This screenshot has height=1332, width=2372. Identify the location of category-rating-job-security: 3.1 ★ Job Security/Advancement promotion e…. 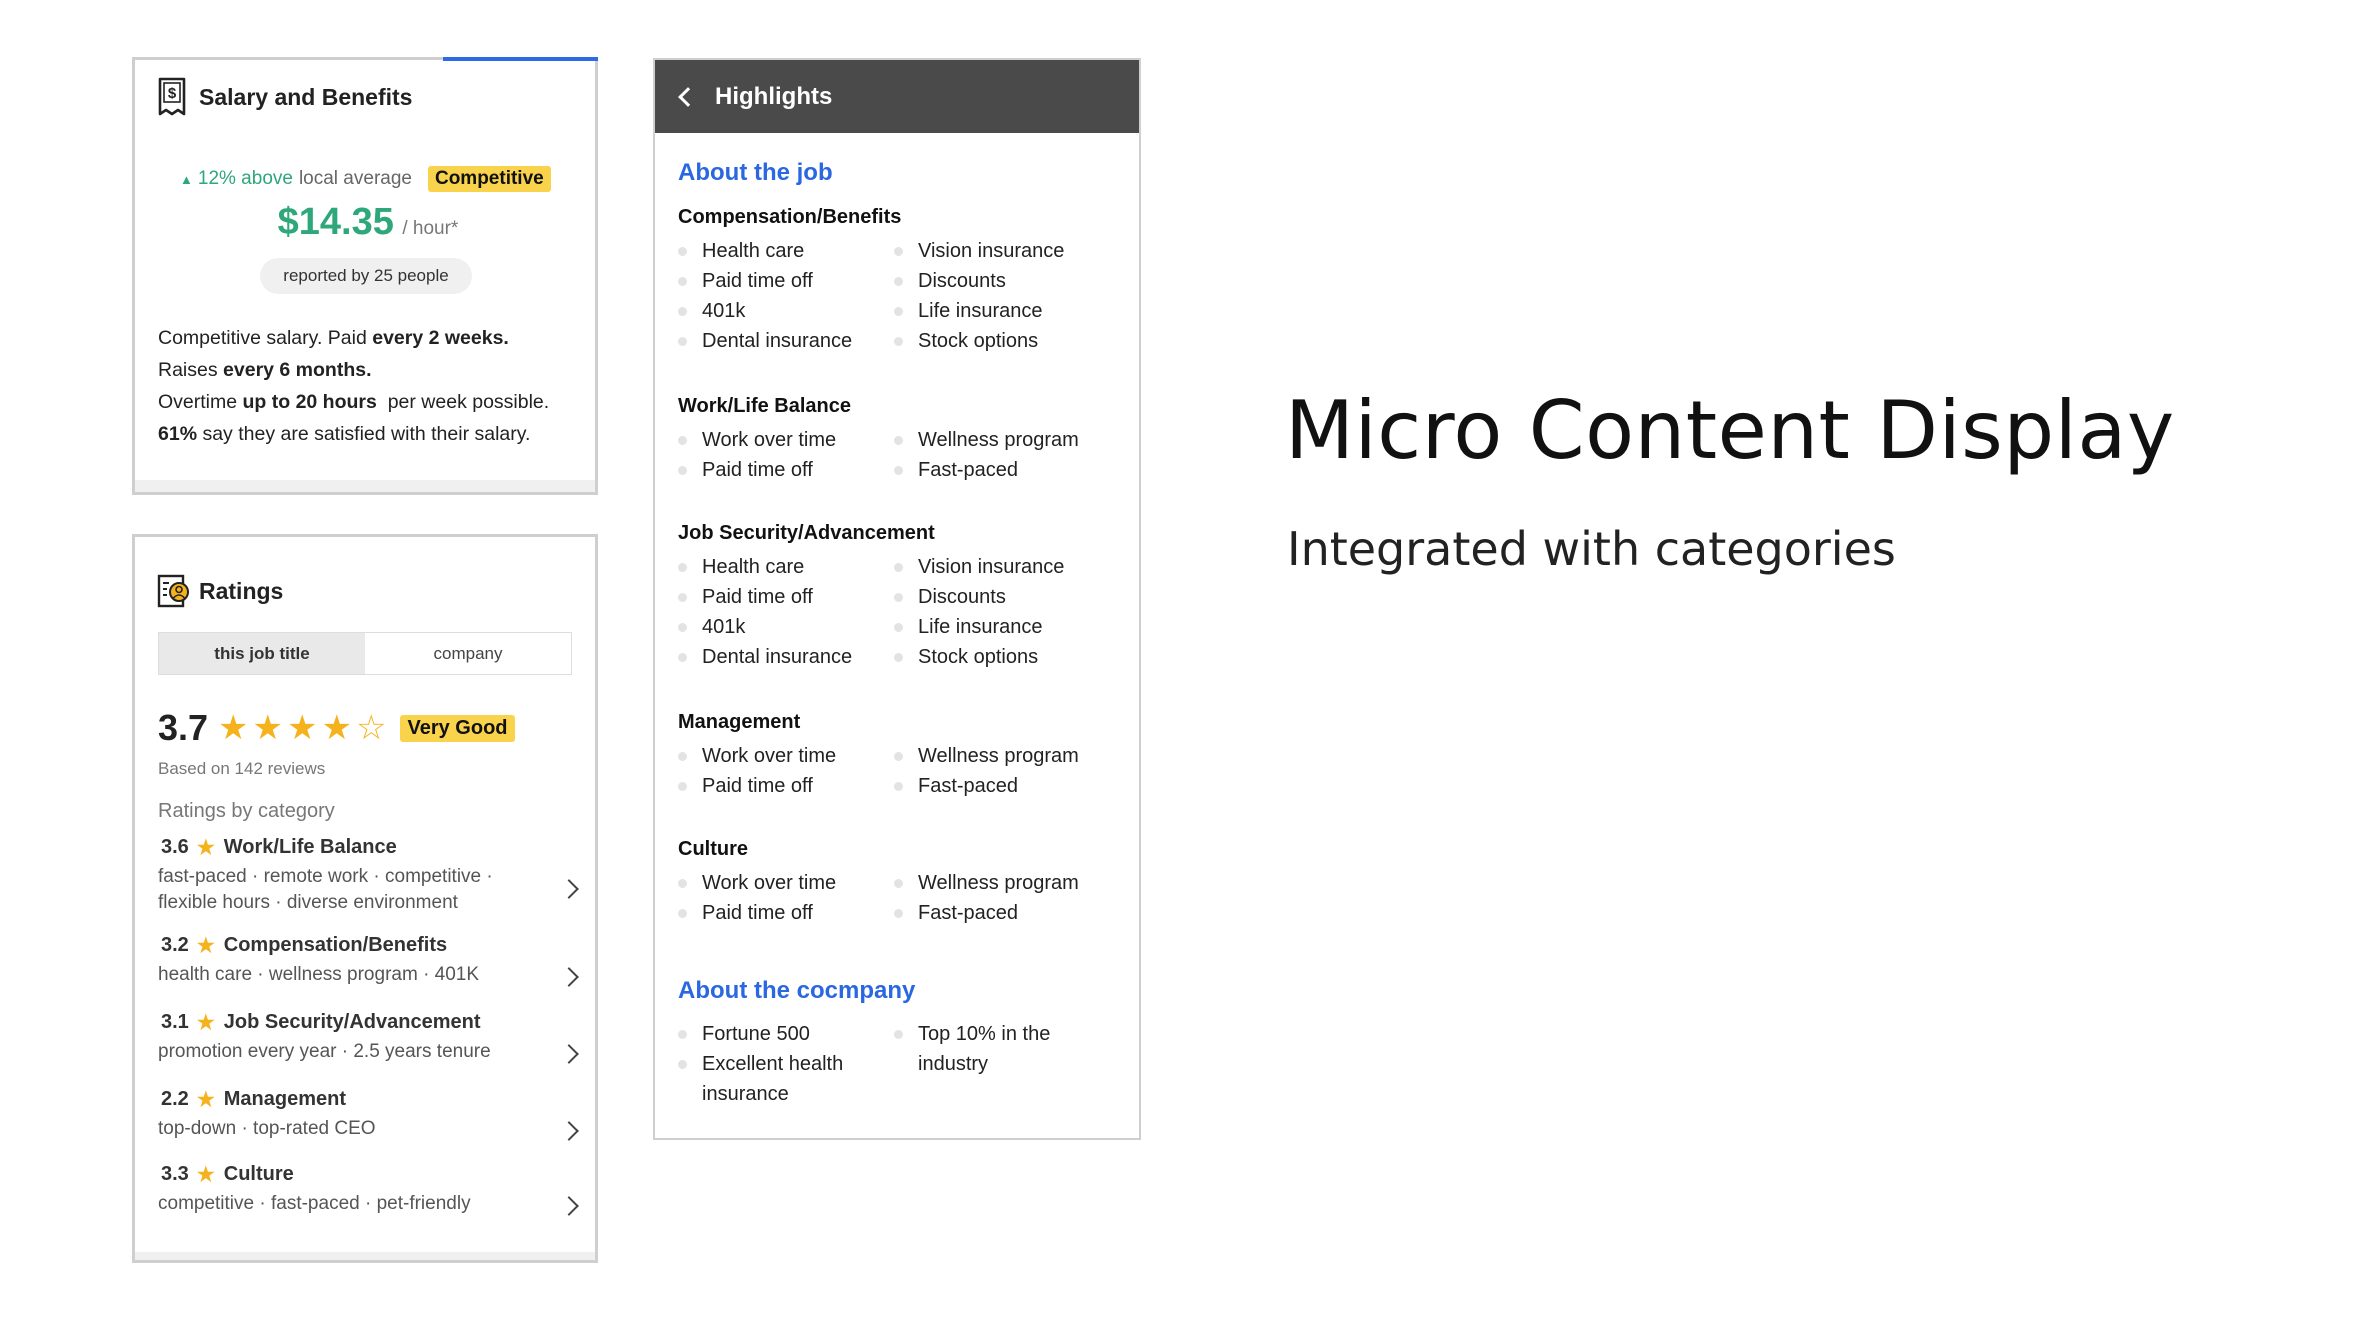
(368, 1037).